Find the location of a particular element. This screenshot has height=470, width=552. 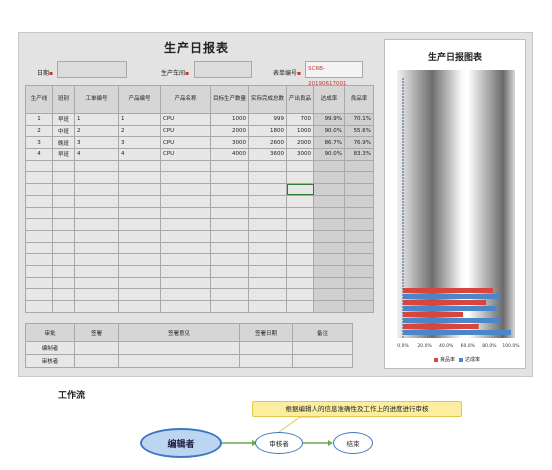

workflow-node-reviewer: 审核者 is located at coordinates (279, 443).